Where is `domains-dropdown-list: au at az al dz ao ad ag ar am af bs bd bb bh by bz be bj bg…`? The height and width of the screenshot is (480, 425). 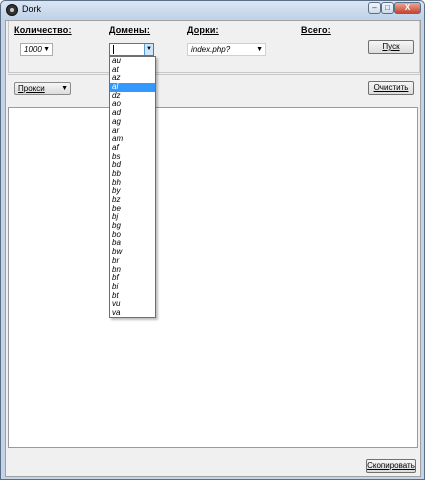 domains-dropdown-list: au at az al dz ao ad ag ar am af bs bd bb bh by bz be bj bg… is located at coordinates (132, 187).